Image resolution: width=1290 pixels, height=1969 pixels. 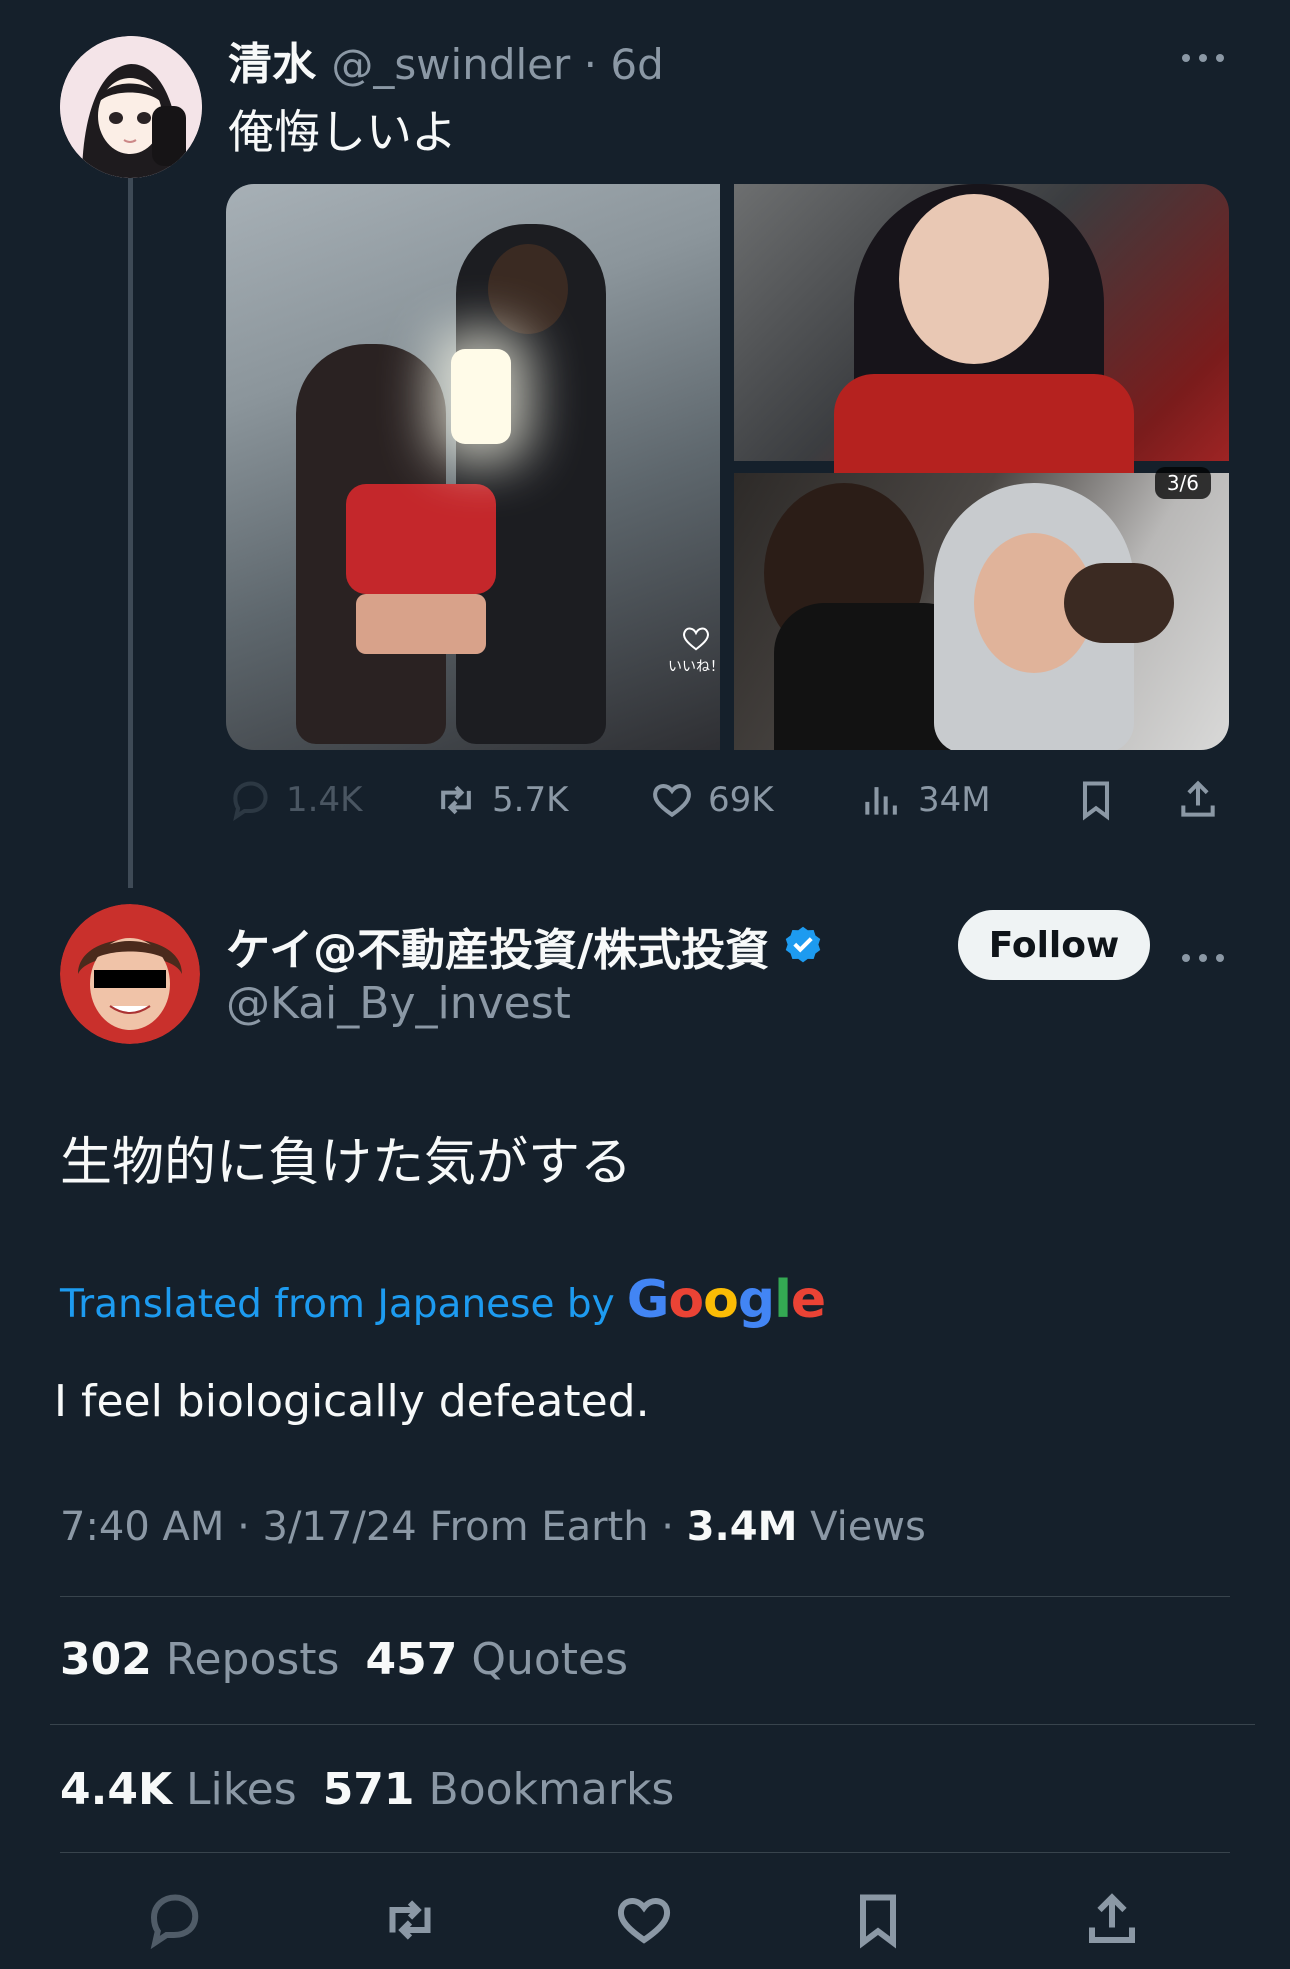 I want to click on quoted-handle: @_swindler, so click(x=450, y=64).